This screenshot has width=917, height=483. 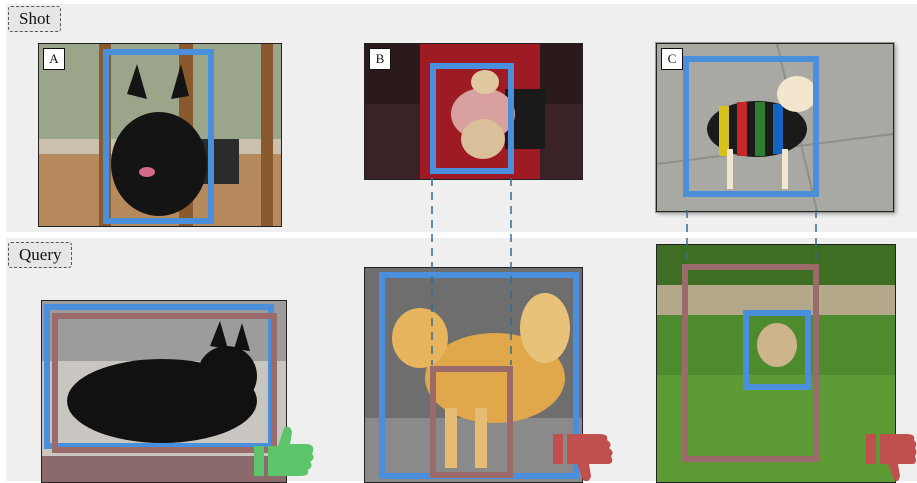 I want to click on feedback-icons, so click(x=585, y=453).